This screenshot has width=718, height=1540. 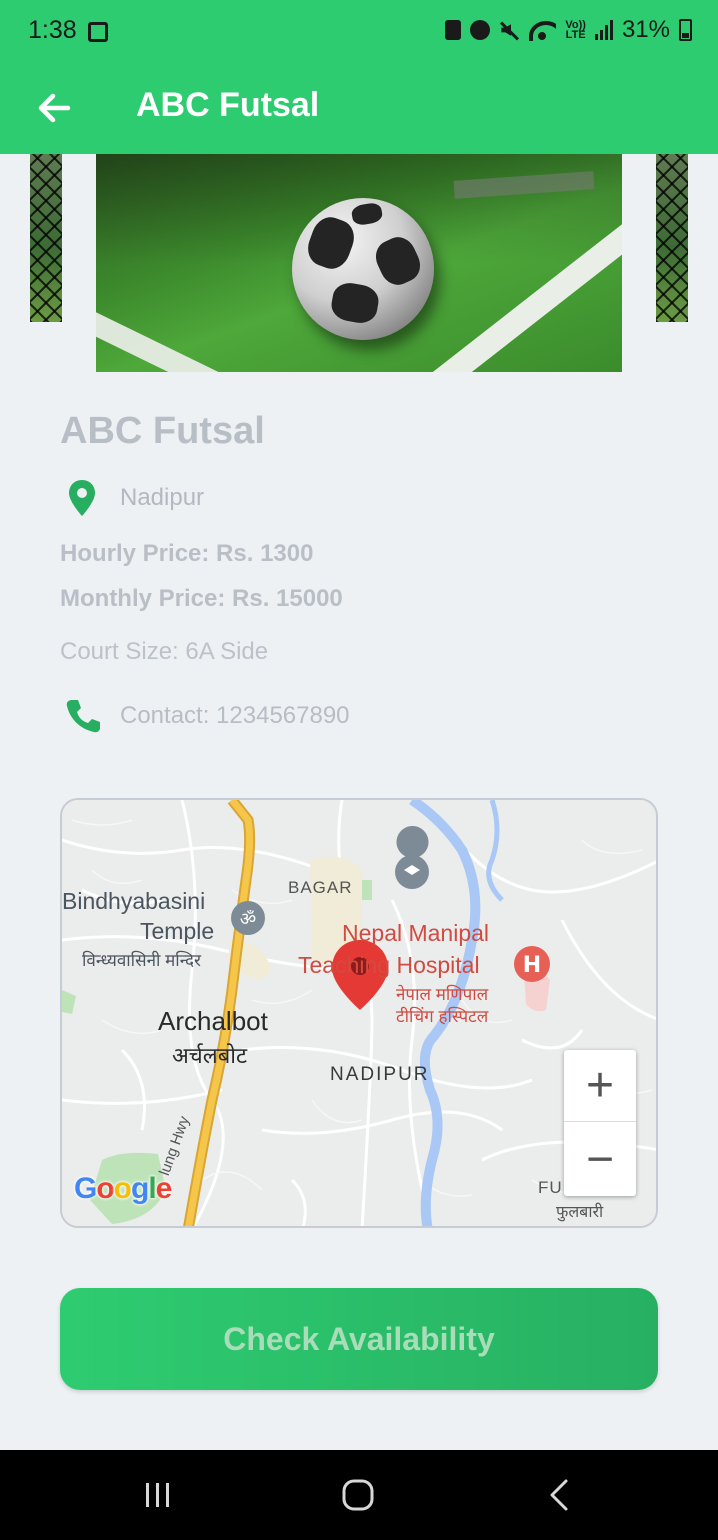 I want to click on location-pin-icon, so click(x=82, y=498).